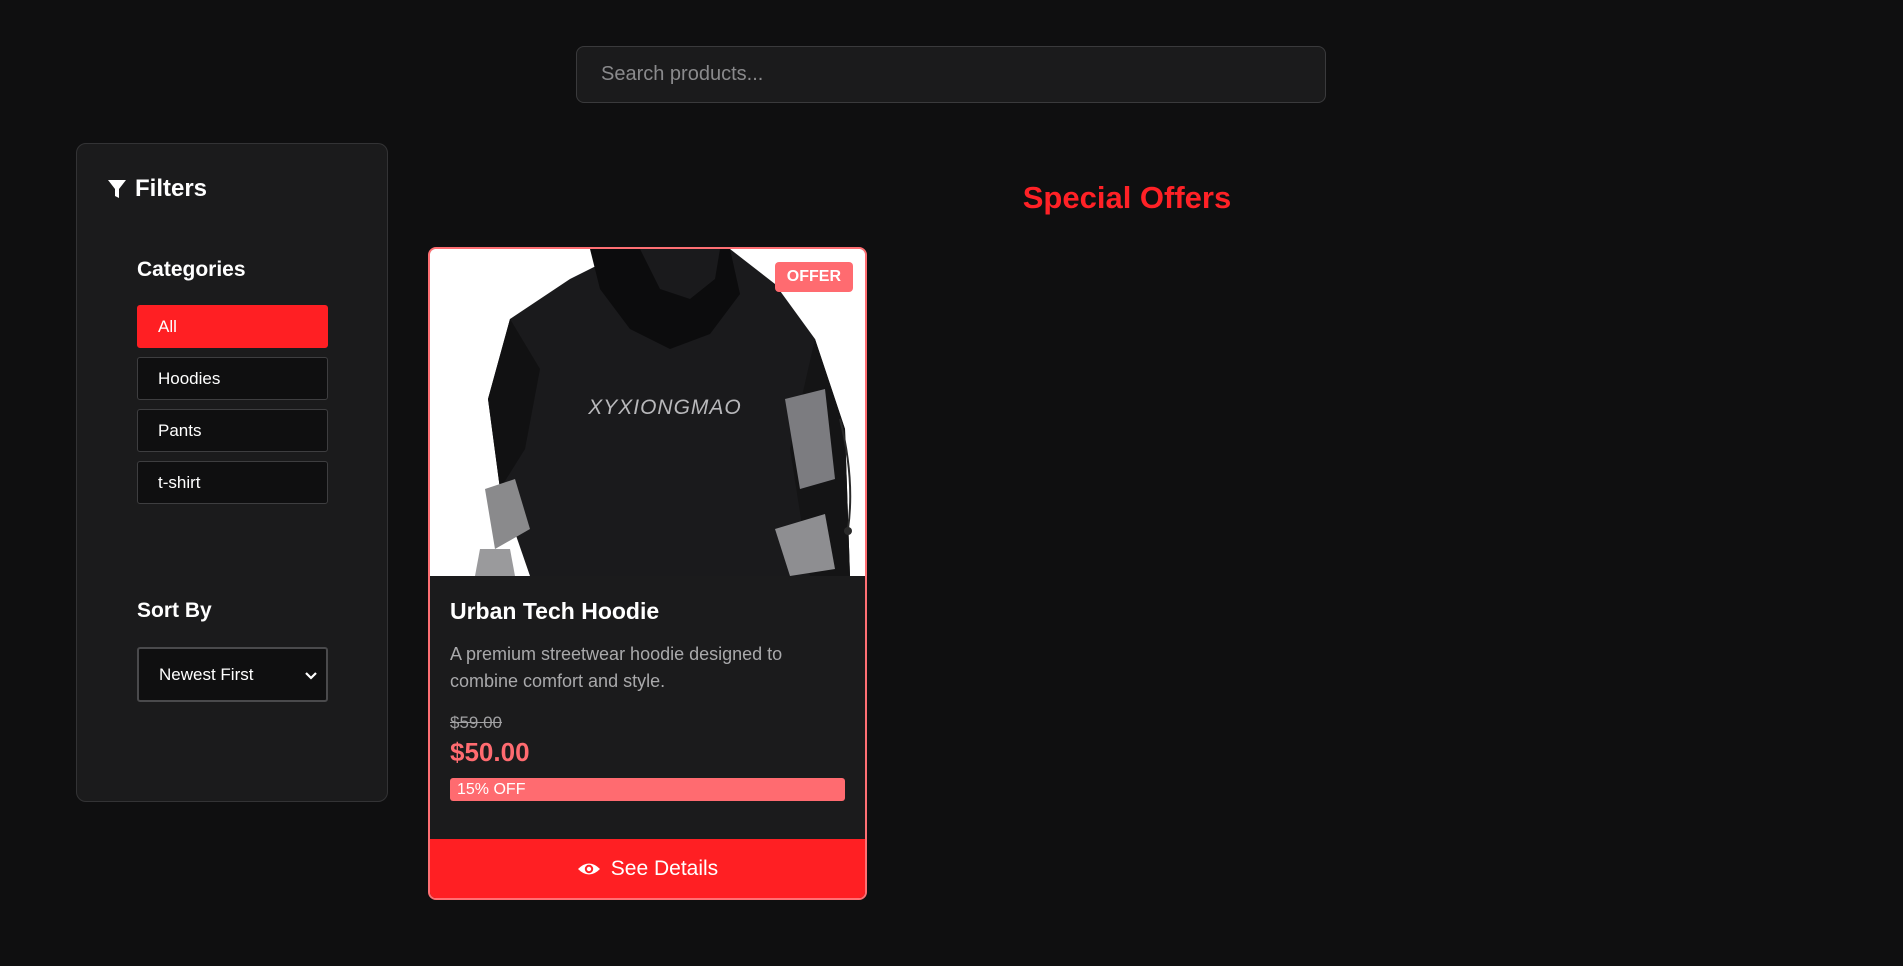 The image size is (1903, 966). What do you see at coordinates (647, 789) in the screenshot?
I see `discount-badge: 15% OFF` at bounding box center [647, 789].